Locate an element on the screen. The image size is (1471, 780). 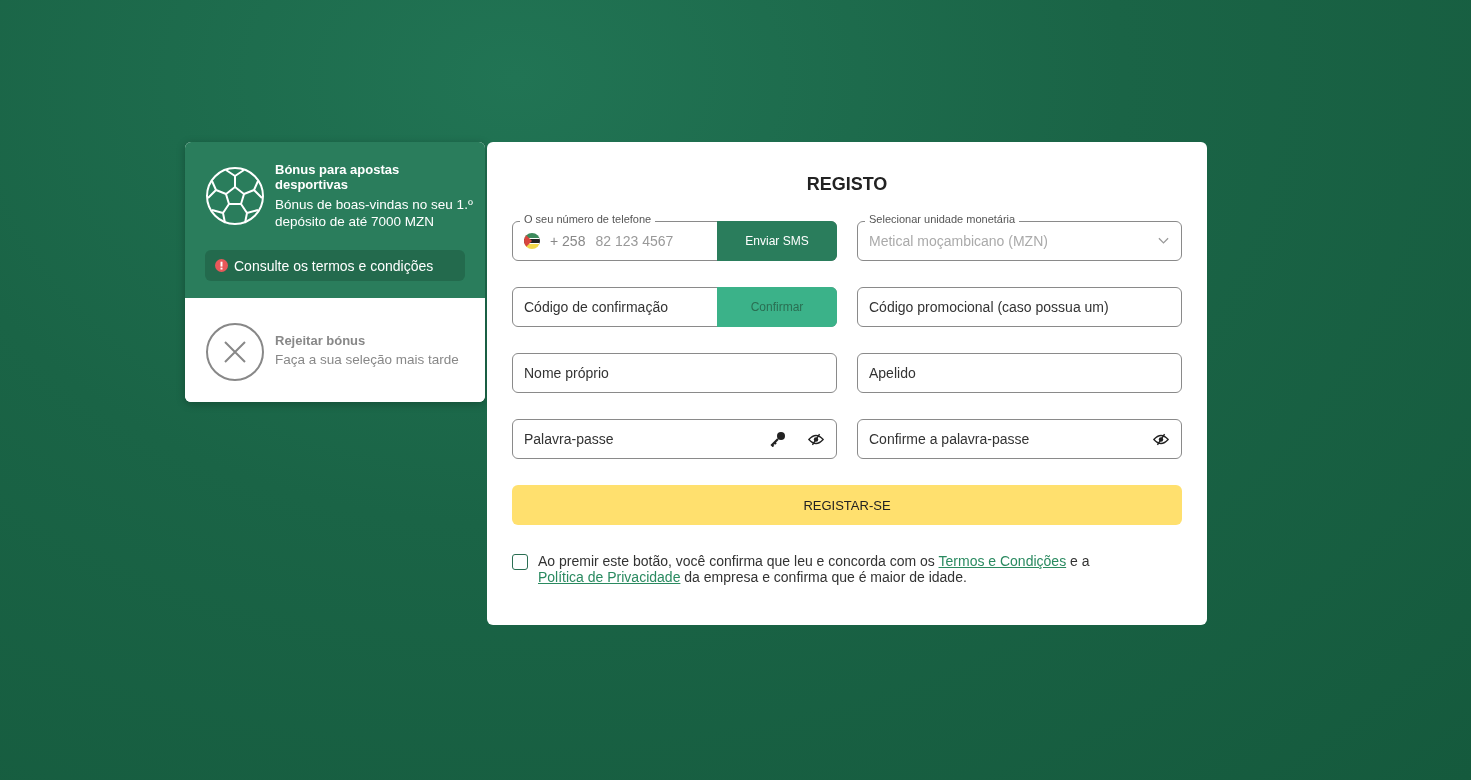
soccer-ball-icon is located at coordinates (235, 196).